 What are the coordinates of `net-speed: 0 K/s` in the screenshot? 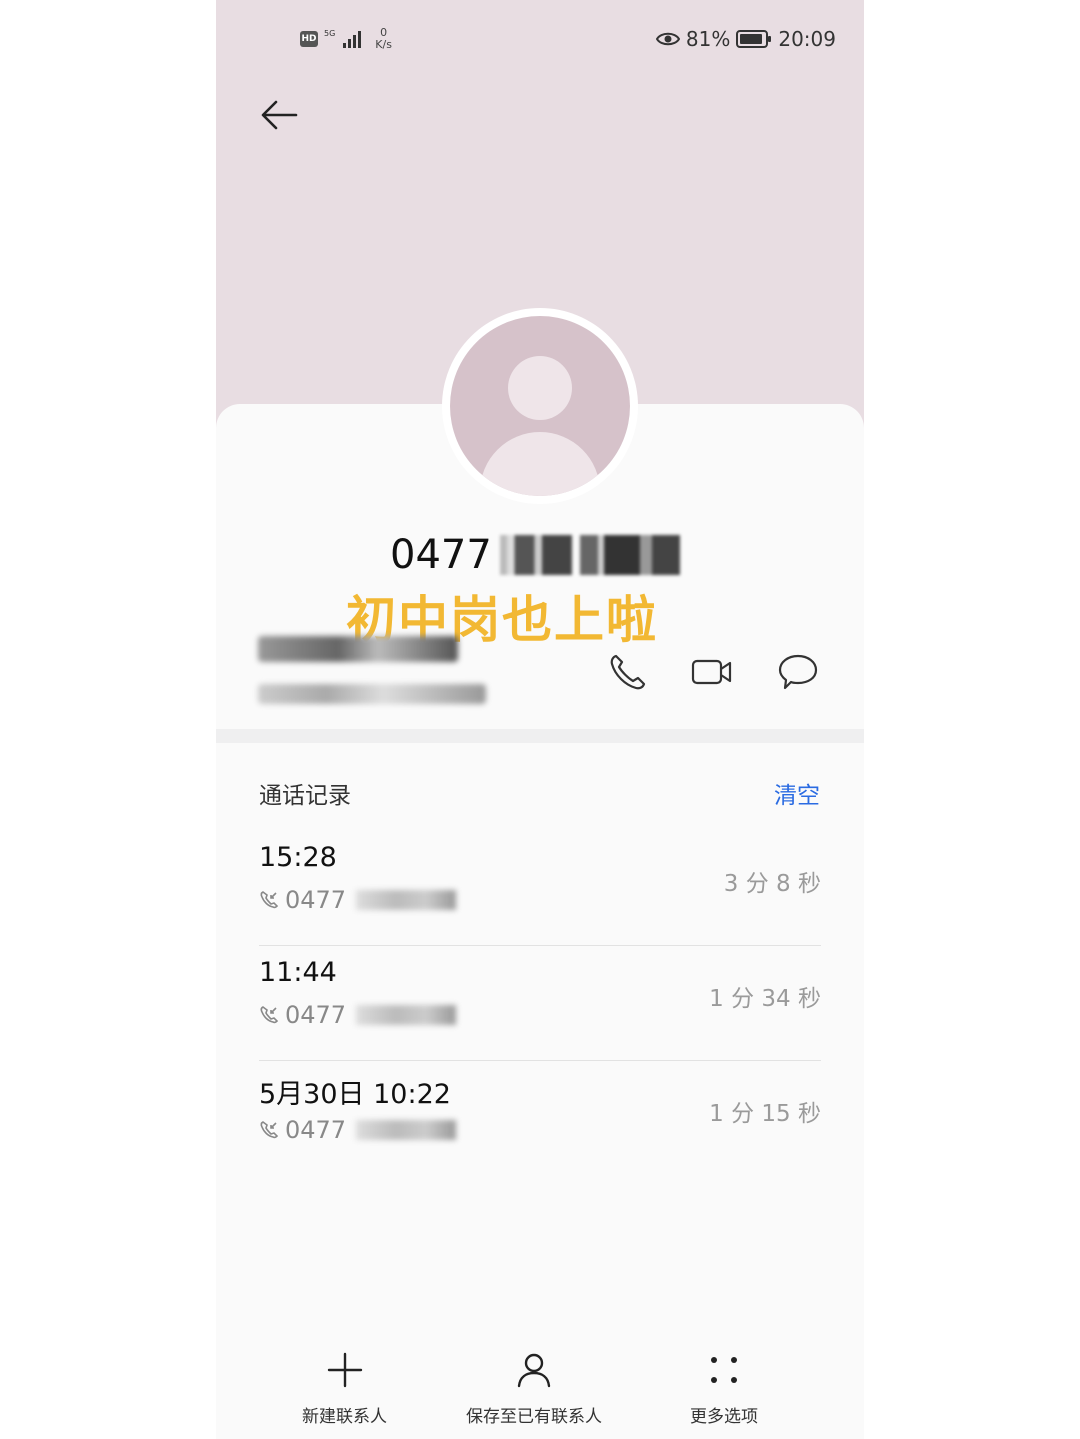 It's located at (383, 39).